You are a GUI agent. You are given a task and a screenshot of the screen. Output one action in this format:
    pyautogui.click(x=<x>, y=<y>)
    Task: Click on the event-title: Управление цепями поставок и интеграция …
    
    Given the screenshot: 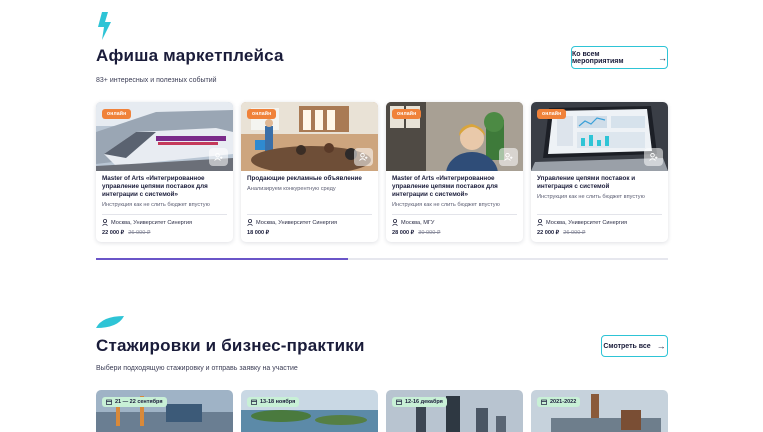 What is the action you would take?
    pyautogui.click(x=600, y=183)
    